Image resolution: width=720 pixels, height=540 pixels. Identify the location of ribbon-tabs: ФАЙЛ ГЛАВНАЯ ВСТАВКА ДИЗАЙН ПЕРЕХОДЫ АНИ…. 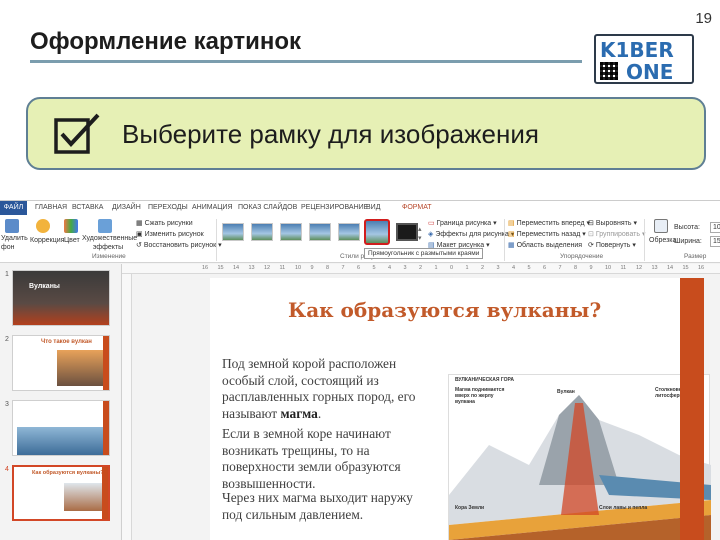
(360, 208).